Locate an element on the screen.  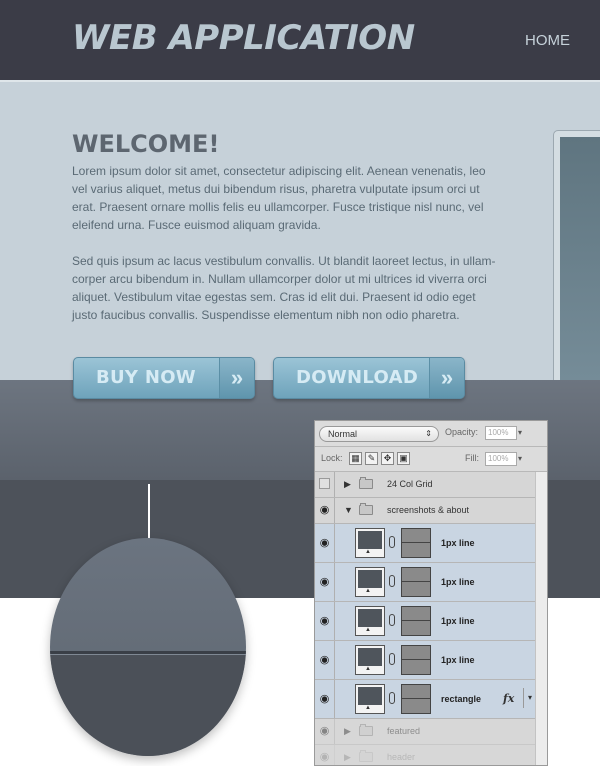
lock-all-icon: ▣ is located at coordinates (403, 458).